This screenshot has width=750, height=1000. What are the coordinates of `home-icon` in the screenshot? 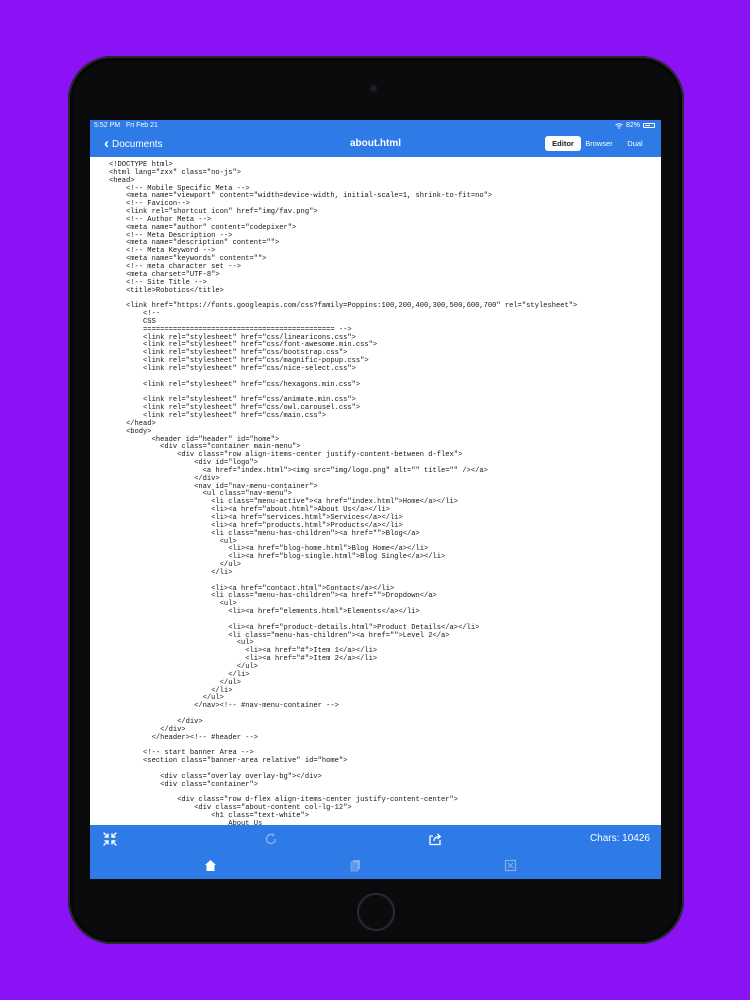 It's located at (210, 865).